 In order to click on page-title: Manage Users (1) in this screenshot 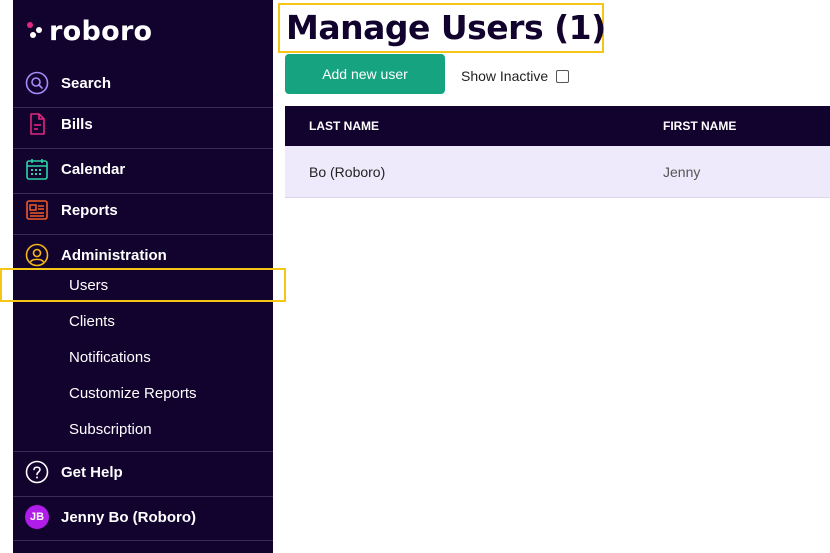, I will do `click(446, 27)`.